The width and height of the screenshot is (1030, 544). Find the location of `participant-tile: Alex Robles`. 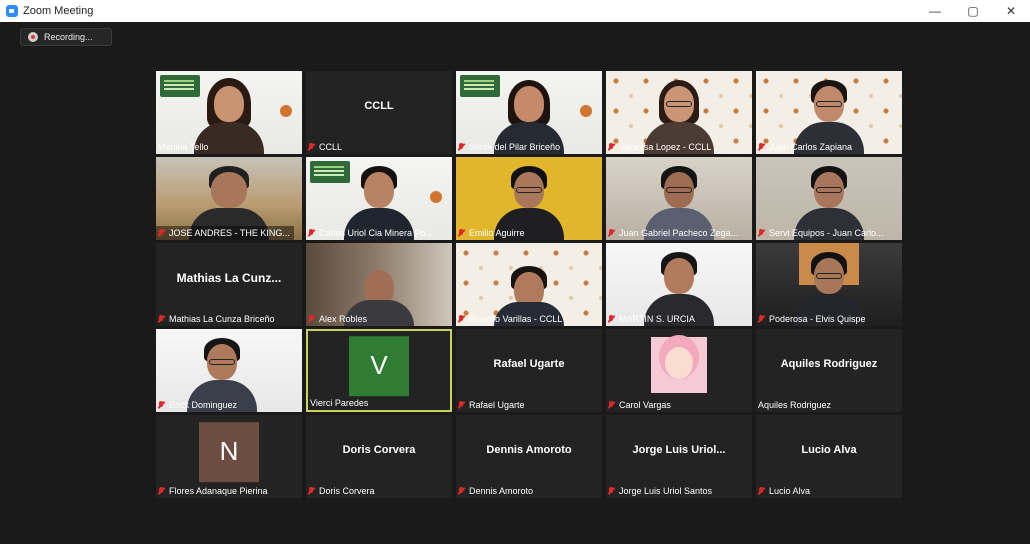

participant-tile: Alex Robles is located at coordinates (379, 284).